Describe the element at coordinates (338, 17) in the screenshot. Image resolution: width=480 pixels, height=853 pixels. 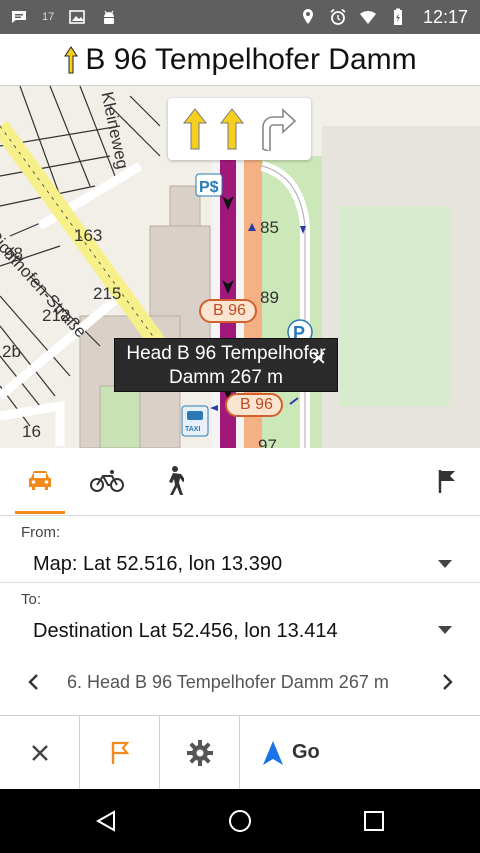
I see `alarm-icon` at that location.